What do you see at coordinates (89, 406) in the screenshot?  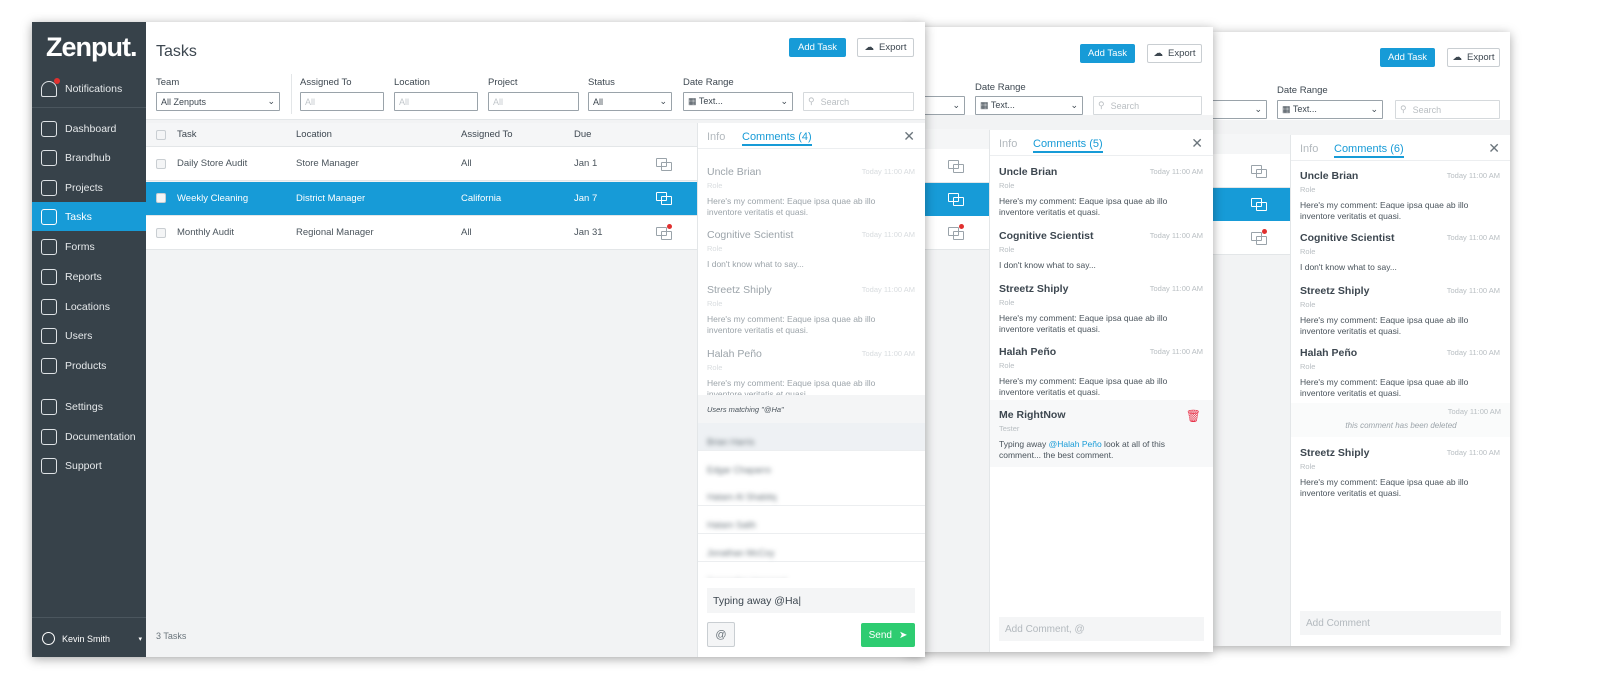 I see `sidebar-item-settings: Settings` at bounding box center [89, 406].